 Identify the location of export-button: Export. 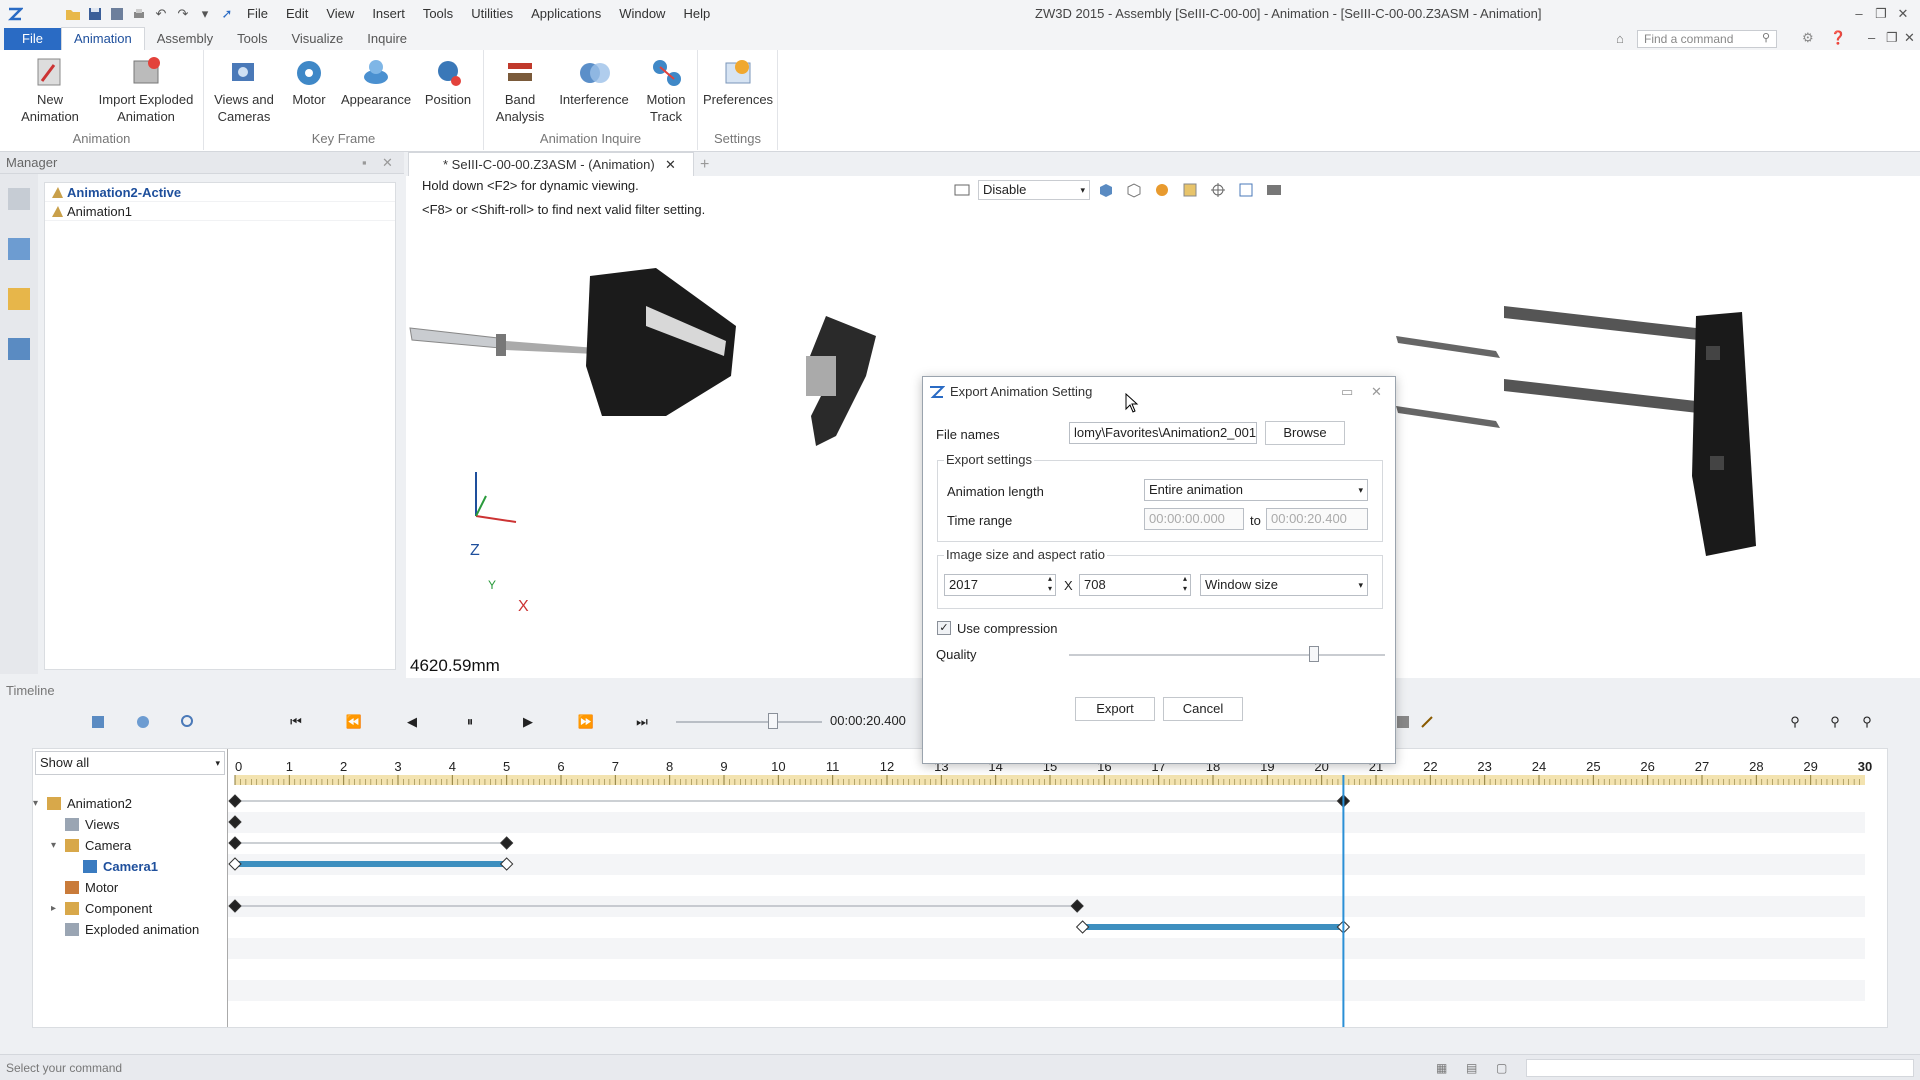
(1115, 709).